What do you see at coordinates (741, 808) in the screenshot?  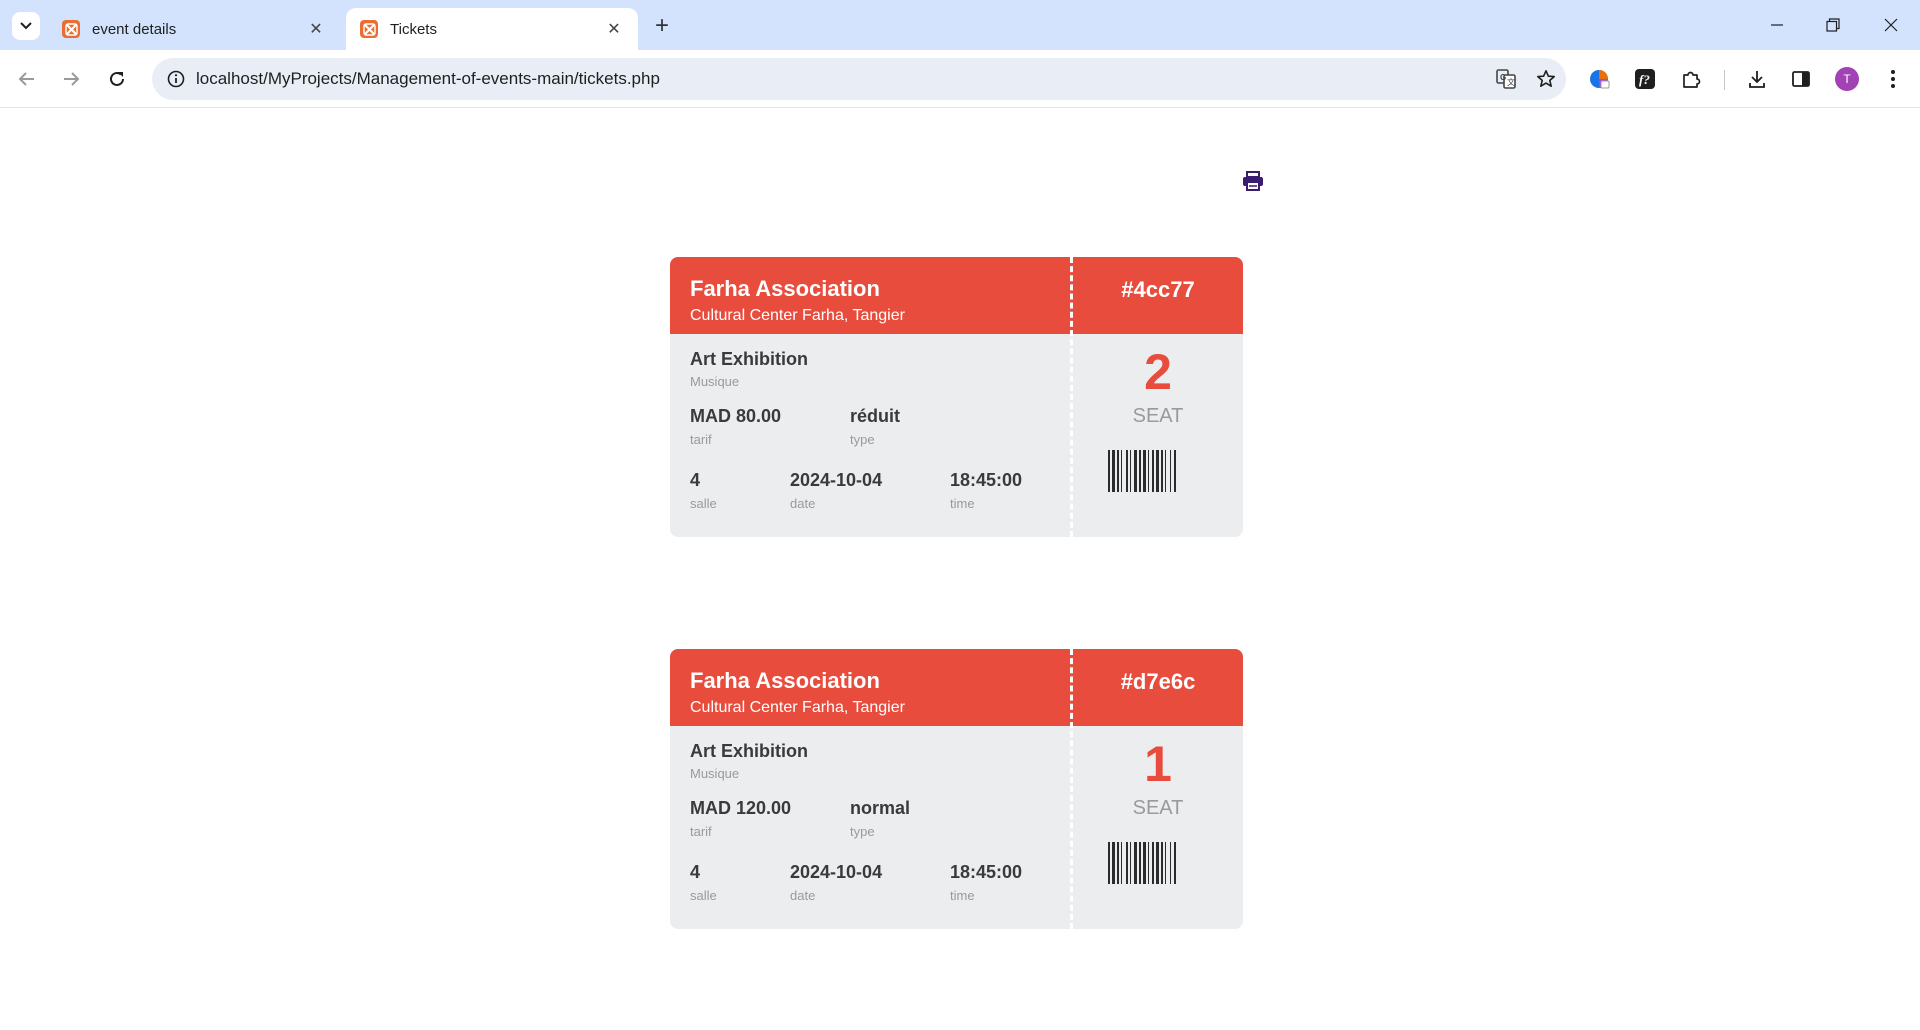 I see `tarif-value: MAD 120.00` at bounding box center [741, 808].